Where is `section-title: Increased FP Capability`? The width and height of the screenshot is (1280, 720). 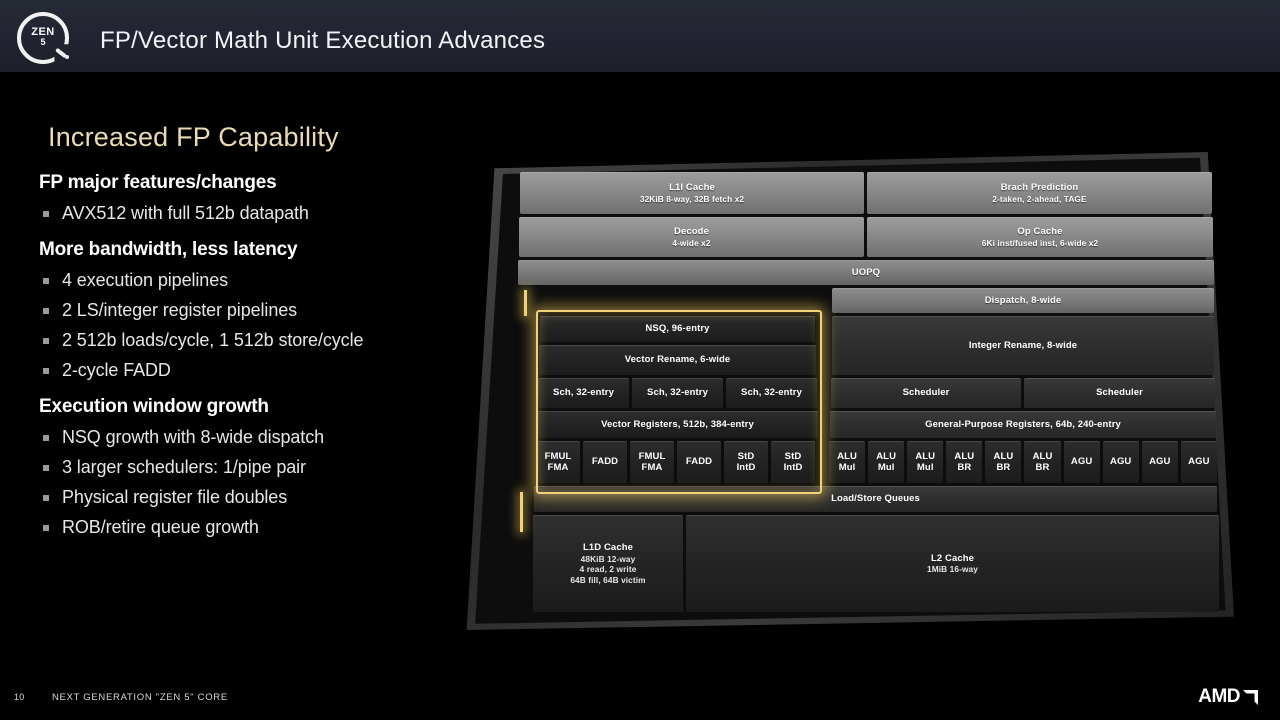 section-title: Increased FP Capability is located at coordinates (193, 137).